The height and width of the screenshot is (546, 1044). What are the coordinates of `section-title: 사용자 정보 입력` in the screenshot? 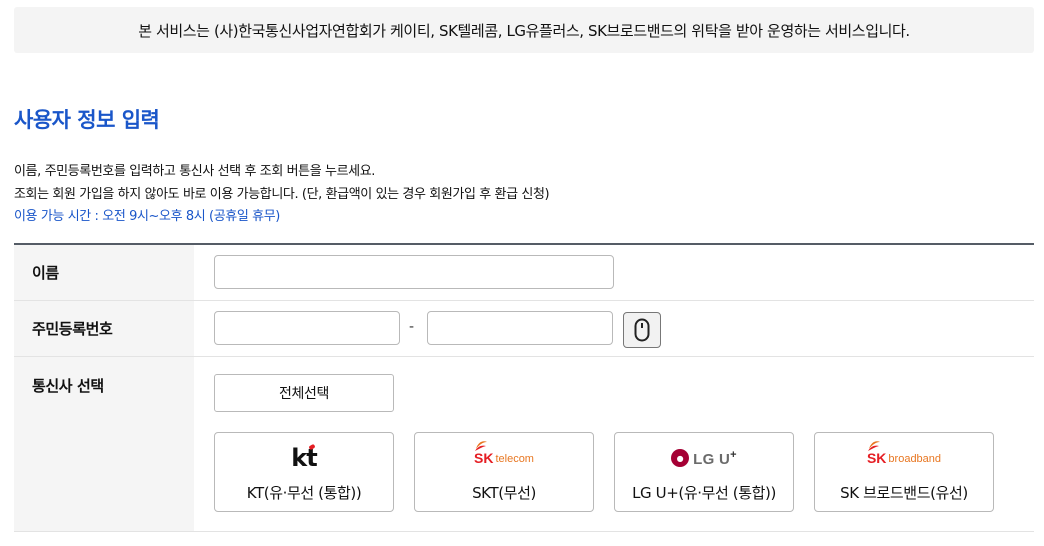 It's located at (87, 120).